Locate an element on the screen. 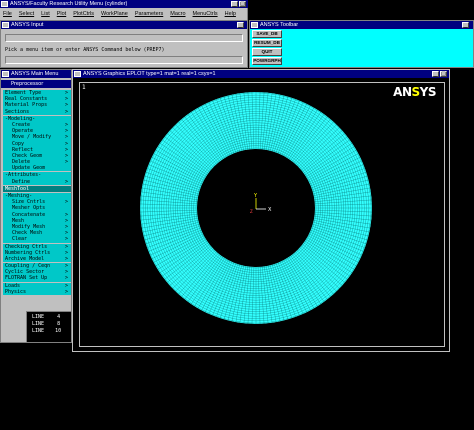 The image size is (474, 430). menu-item-label: Delete is located at coordinates (21, 162).